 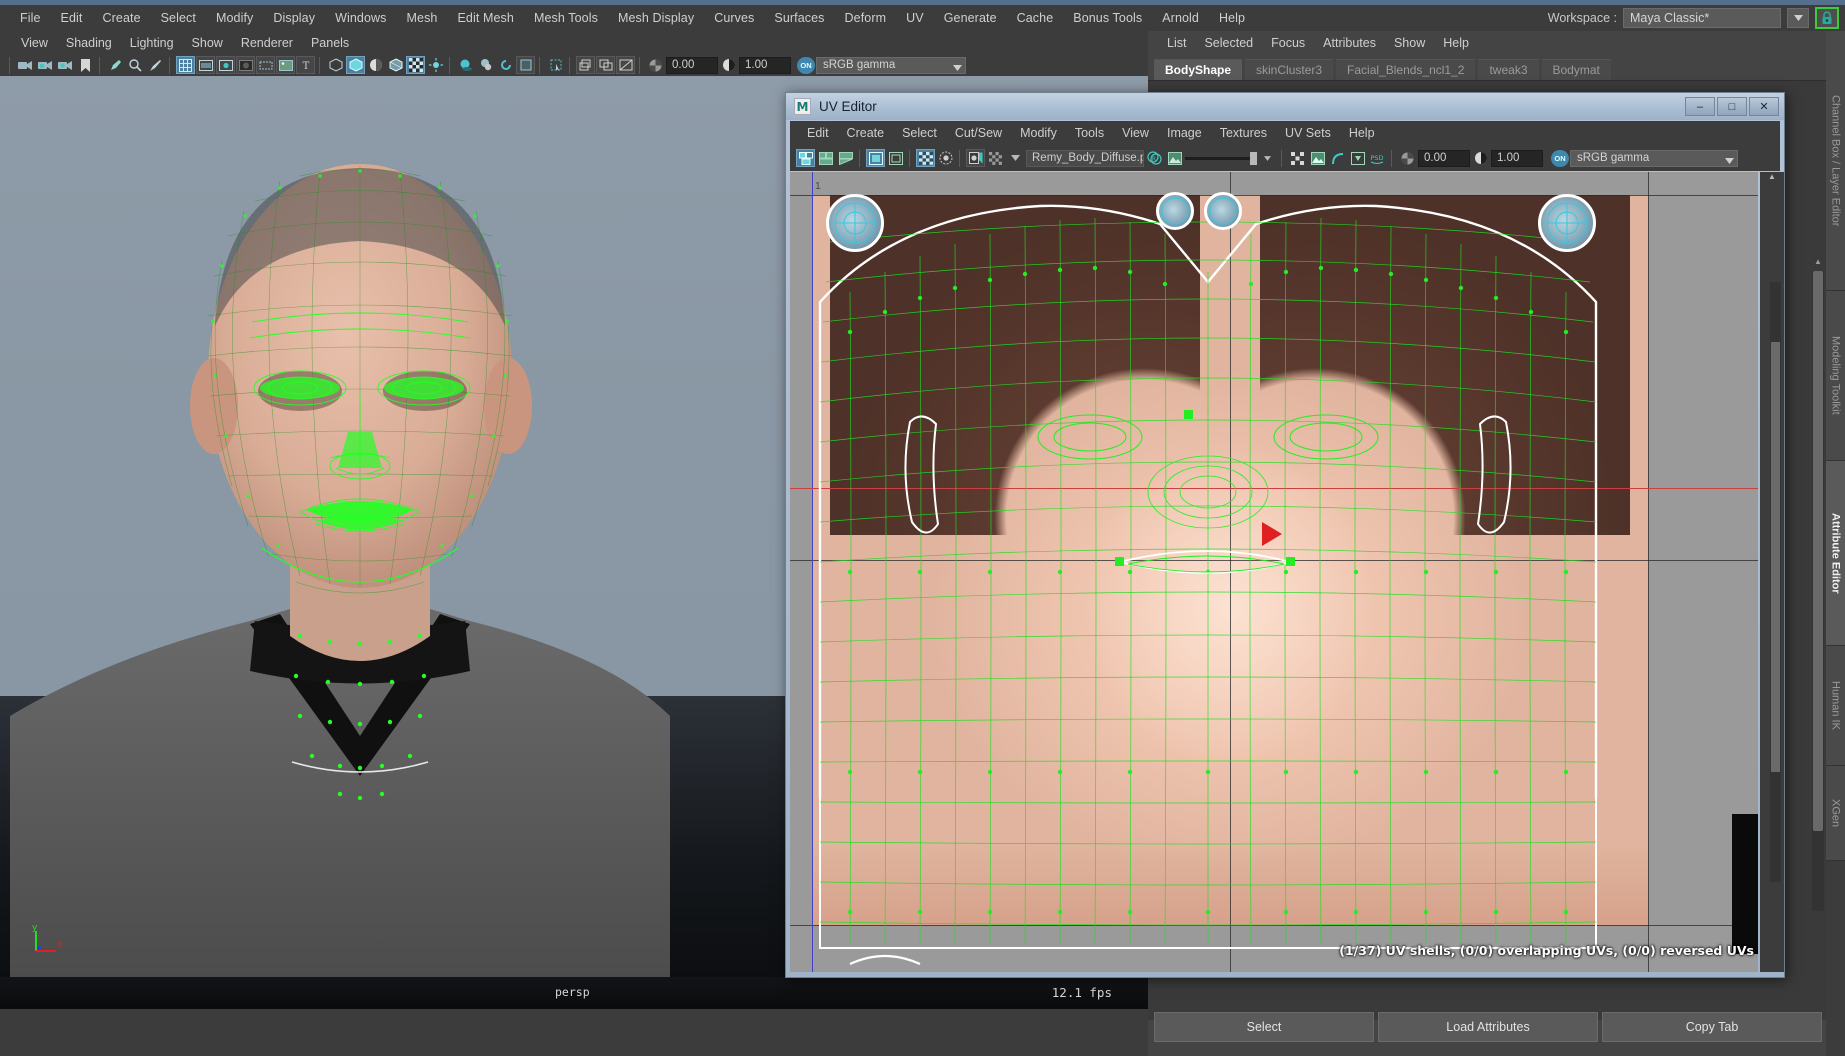 I want to click on color-management-toggle: ON, so click(x=806, y=65).